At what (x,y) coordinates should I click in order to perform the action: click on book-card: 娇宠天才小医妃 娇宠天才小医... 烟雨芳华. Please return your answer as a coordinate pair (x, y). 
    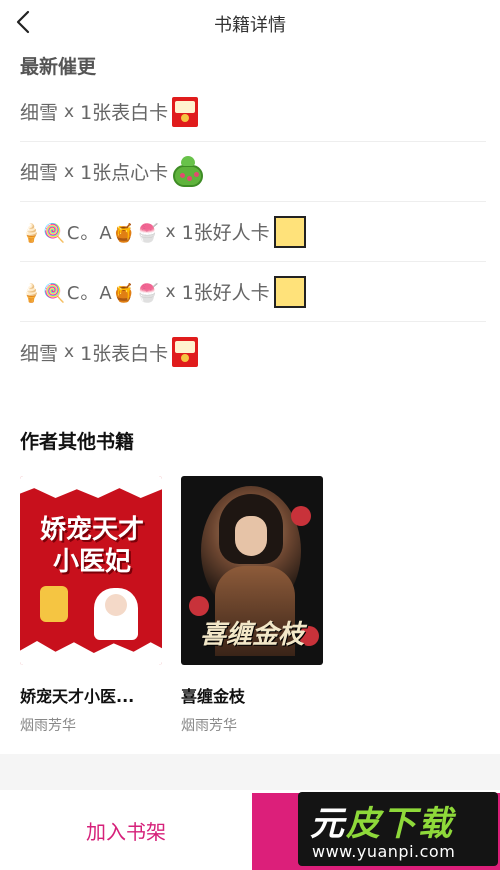
    Looking at the image, I should click on (91, 605).